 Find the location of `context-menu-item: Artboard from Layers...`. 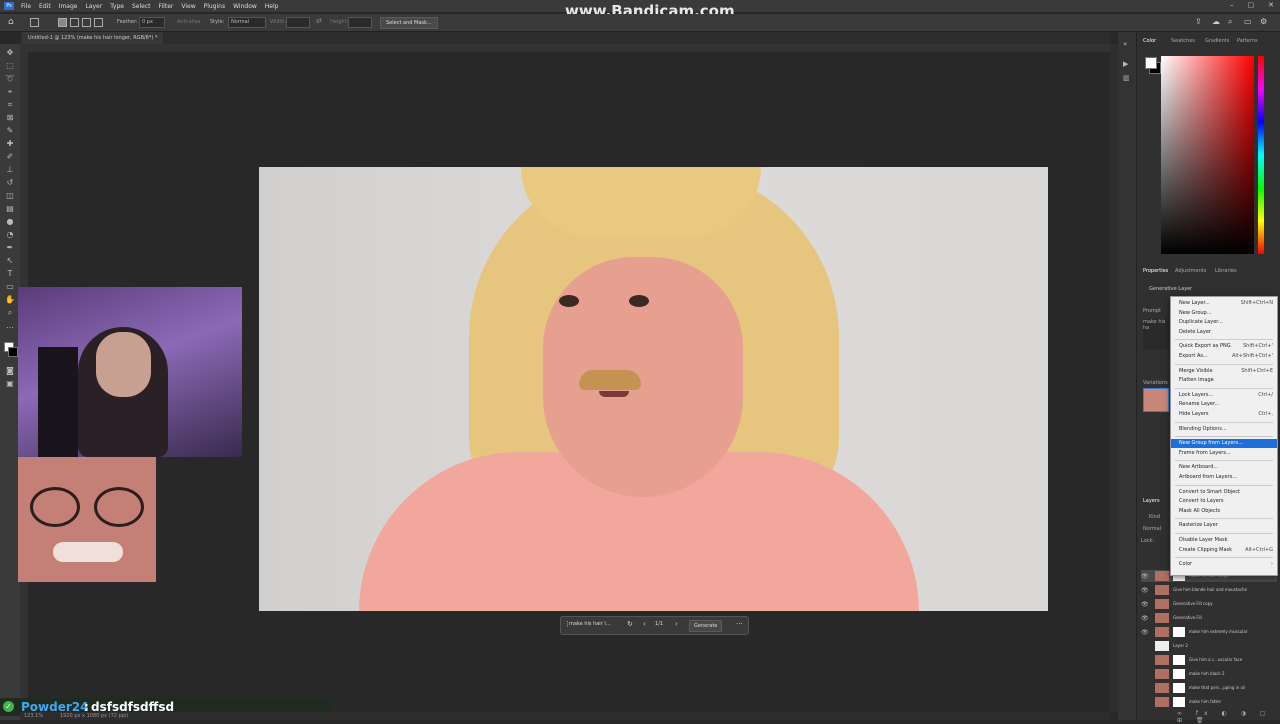

context-menu-item: Artboard from Layers... is located at coordinates (1224, 477).